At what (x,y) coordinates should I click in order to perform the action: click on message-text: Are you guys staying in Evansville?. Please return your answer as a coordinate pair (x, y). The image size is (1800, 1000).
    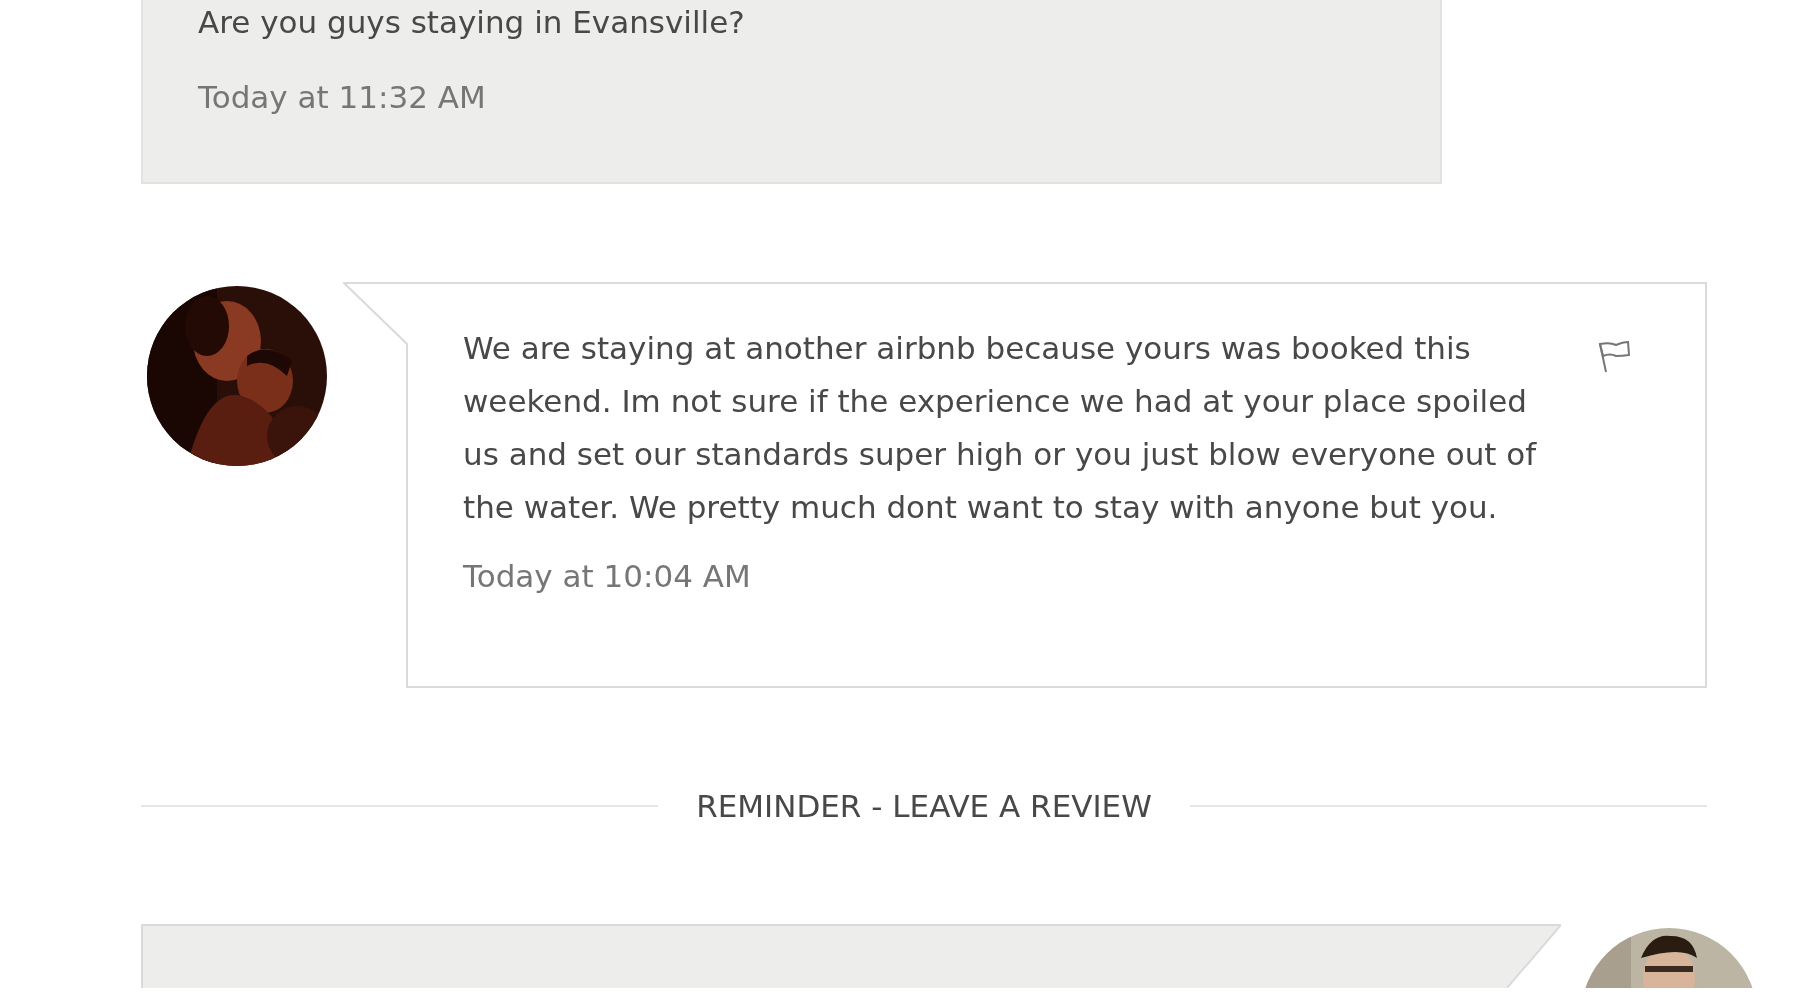
    Looking at the image, I should click on (472, 22).